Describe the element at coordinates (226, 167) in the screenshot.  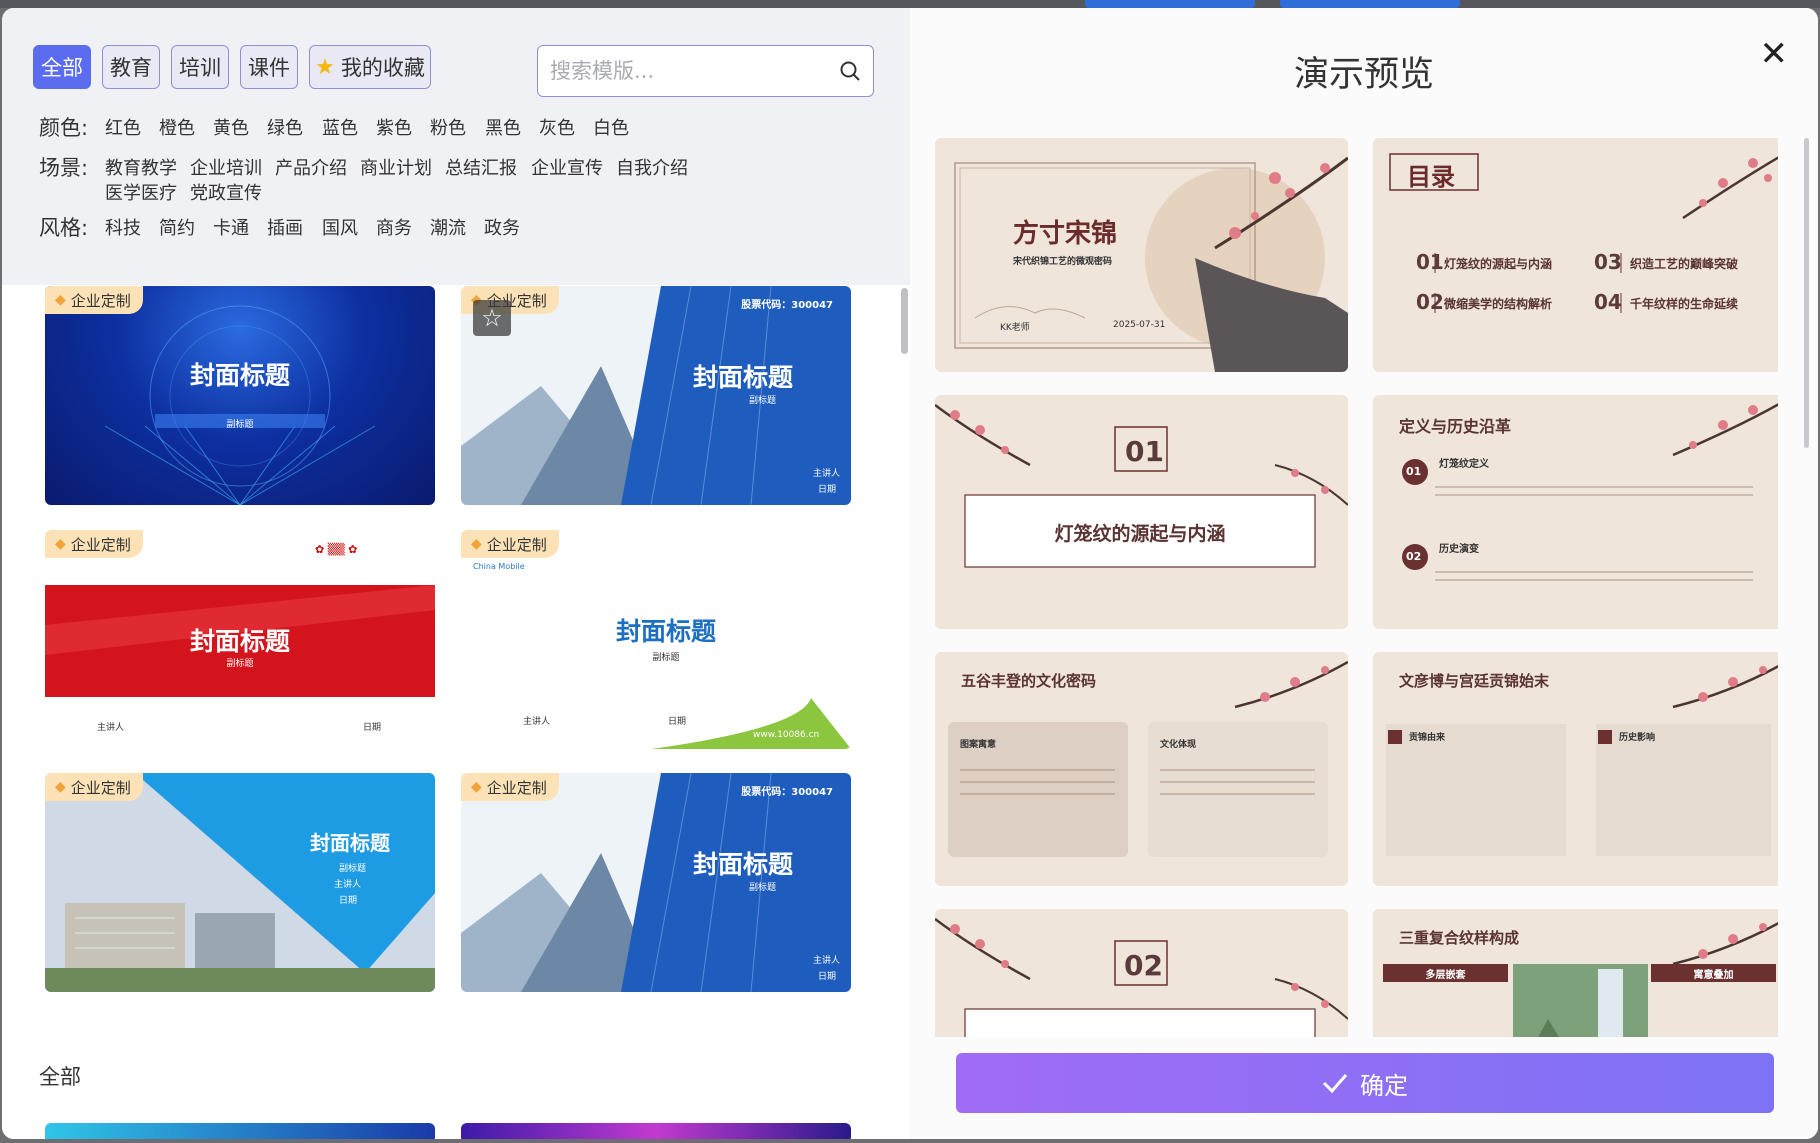
I see `scene-filter-option: 企业培训` at that location.